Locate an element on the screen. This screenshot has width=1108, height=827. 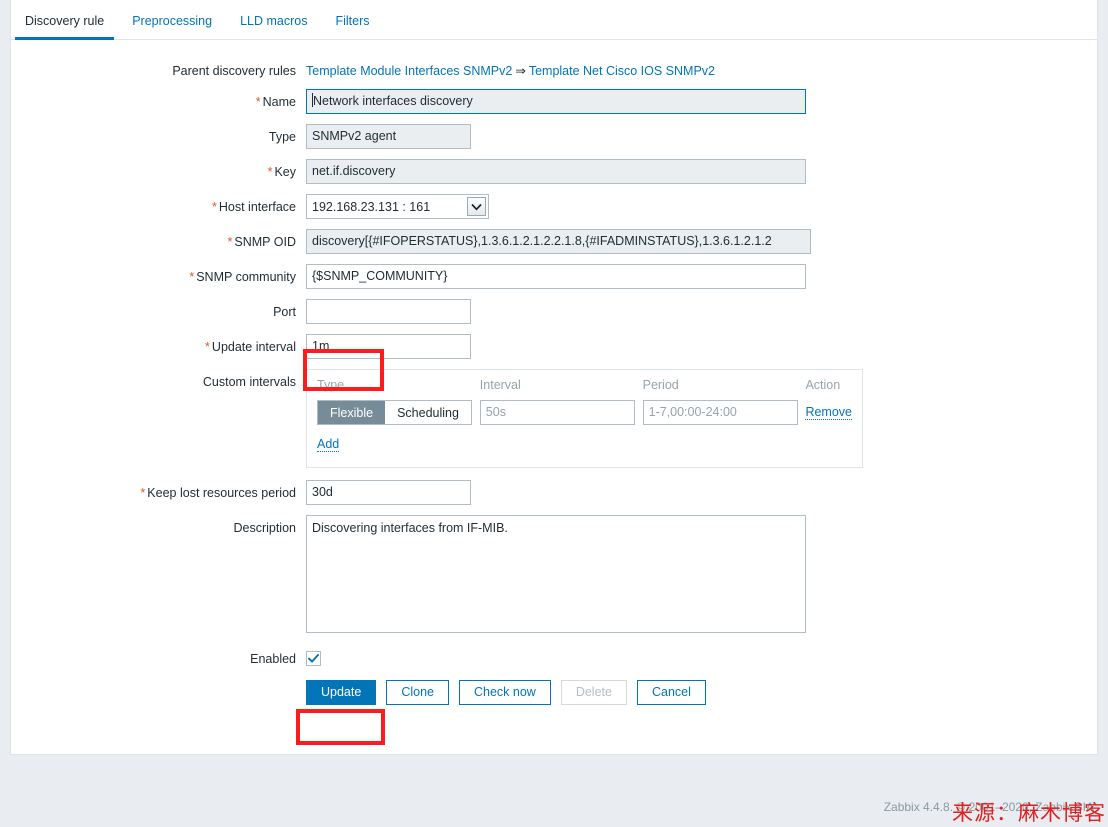
custom-intervals-add-row: Add is located at coordinates (584, 444).